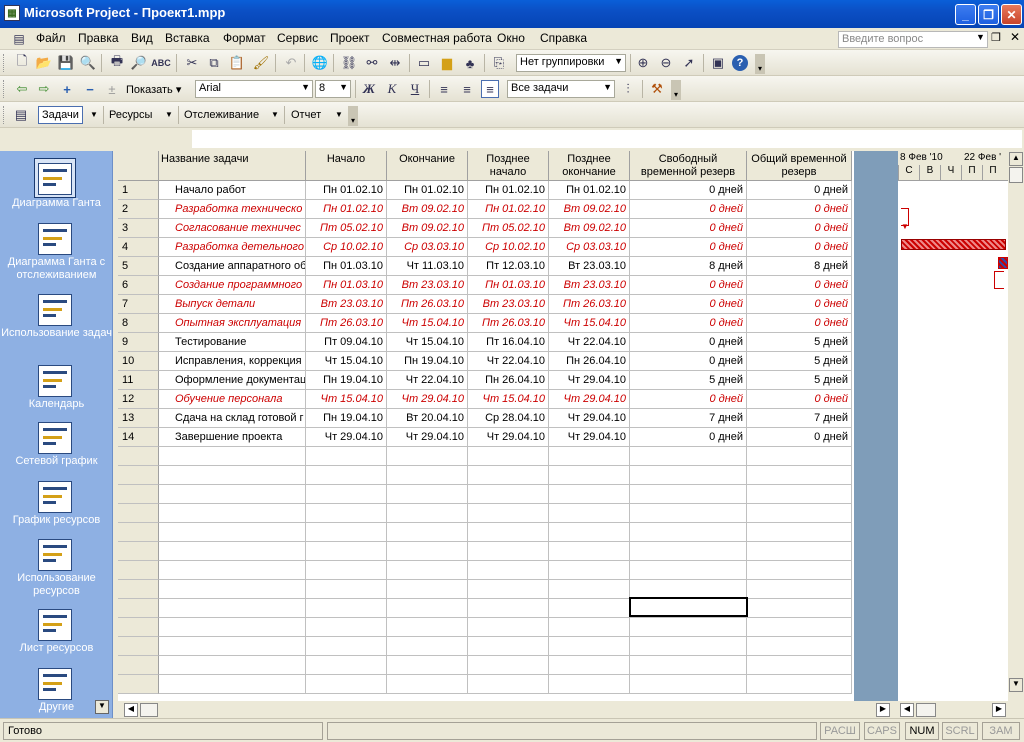 This screenshot has width=1024, height=742. I want to click on view-gantt-chart: Диаграмма Ганта, so click(56, 203).